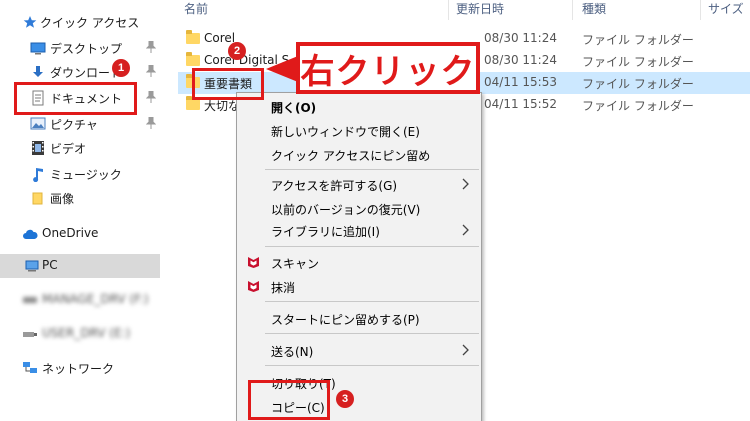  Describe the element at coordinates (38, 72) in the screenshot. I see `download-icon` at that location.